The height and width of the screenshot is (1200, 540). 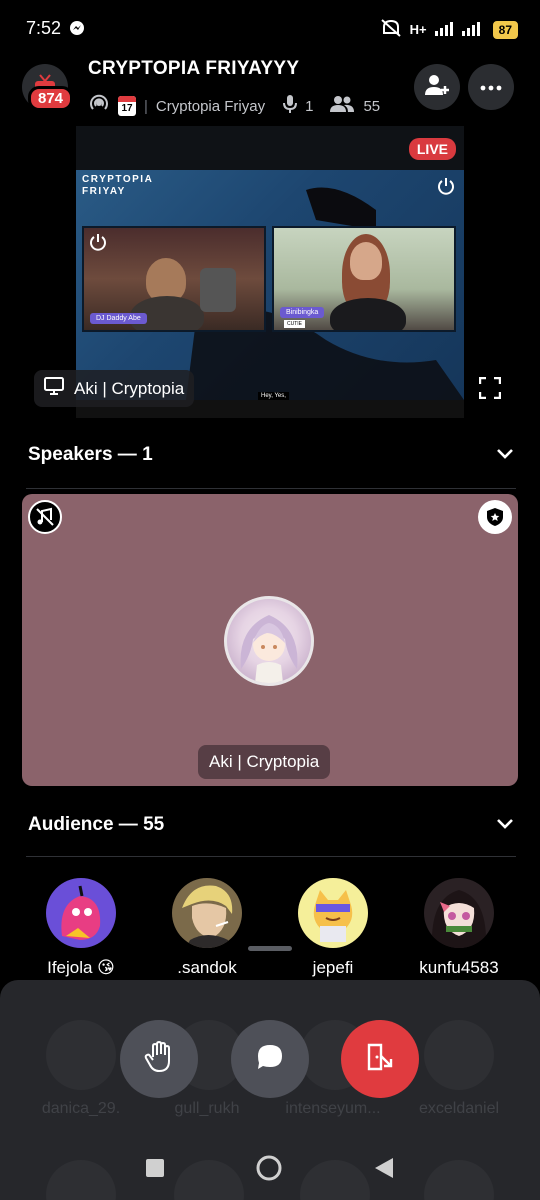 I want to click on cam-left-tag: DJ Daddy Abe, so click(x=118, y=318).